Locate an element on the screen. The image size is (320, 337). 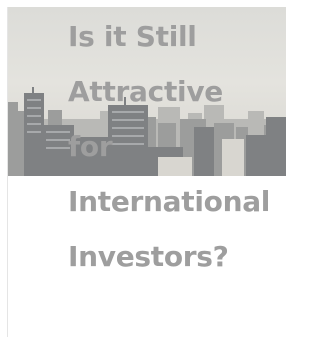
title-line: International is located at coordinates (169, 201).